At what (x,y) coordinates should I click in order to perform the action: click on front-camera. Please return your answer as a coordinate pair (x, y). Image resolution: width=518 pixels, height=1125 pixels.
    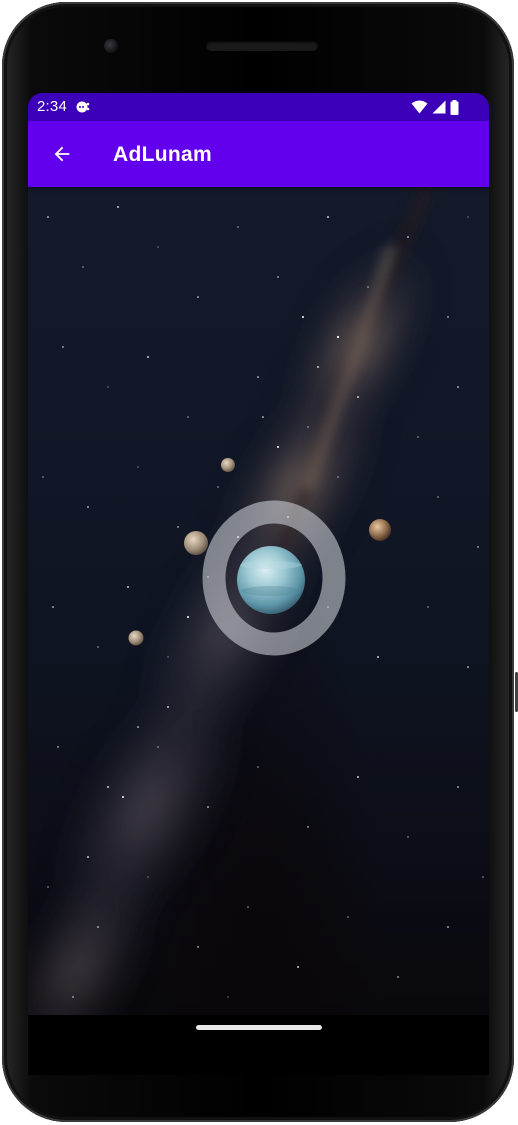
    Looking at the image, I should click on (111, 46).